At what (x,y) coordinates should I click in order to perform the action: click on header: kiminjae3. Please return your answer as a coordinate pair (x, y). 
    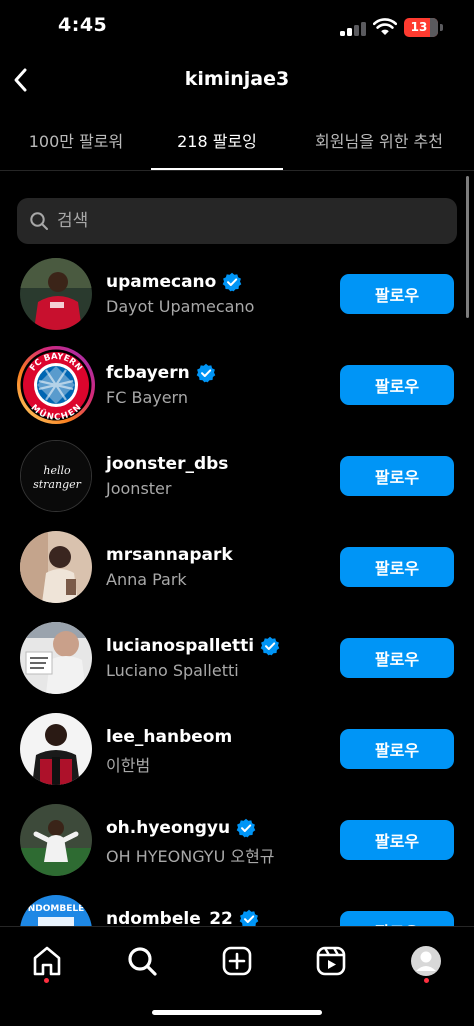
    Looking at the image, I should click on (237, 81).